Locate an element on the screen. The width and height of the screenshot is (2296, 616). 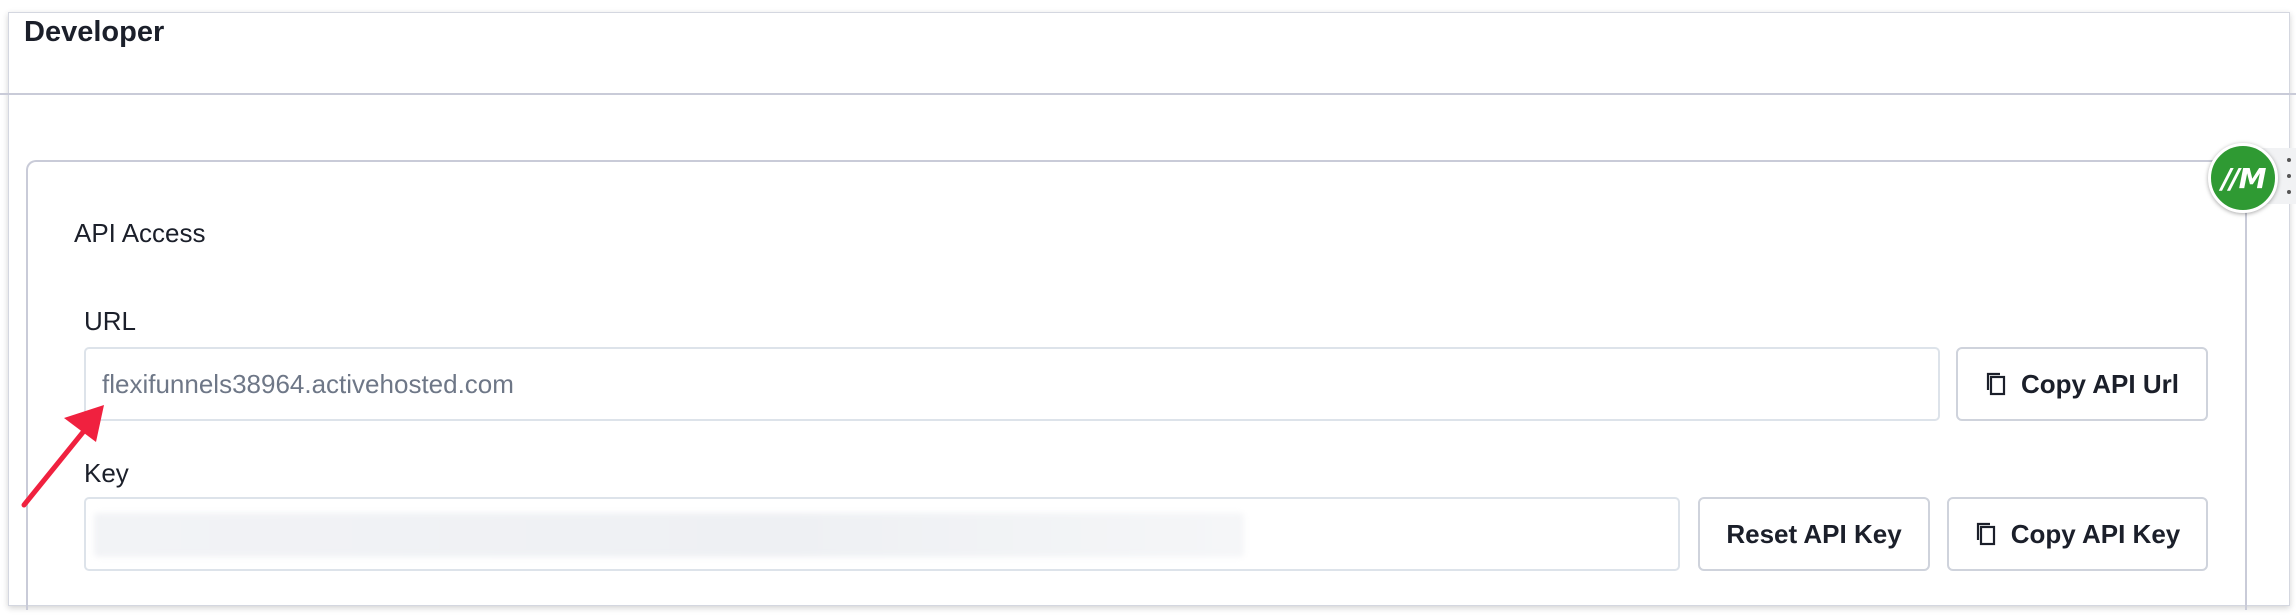
url-label: URL is located at coordinates (110, 321).